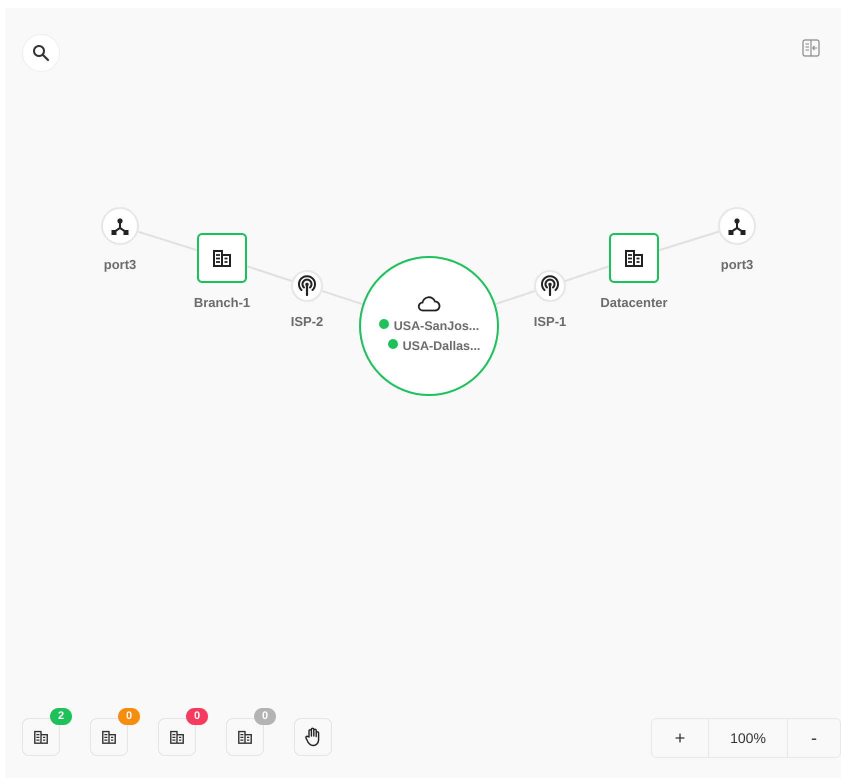 Image resolution: width=841 pixels, height=778 pixels. I want to click on hand-icon, so click(313, 737).